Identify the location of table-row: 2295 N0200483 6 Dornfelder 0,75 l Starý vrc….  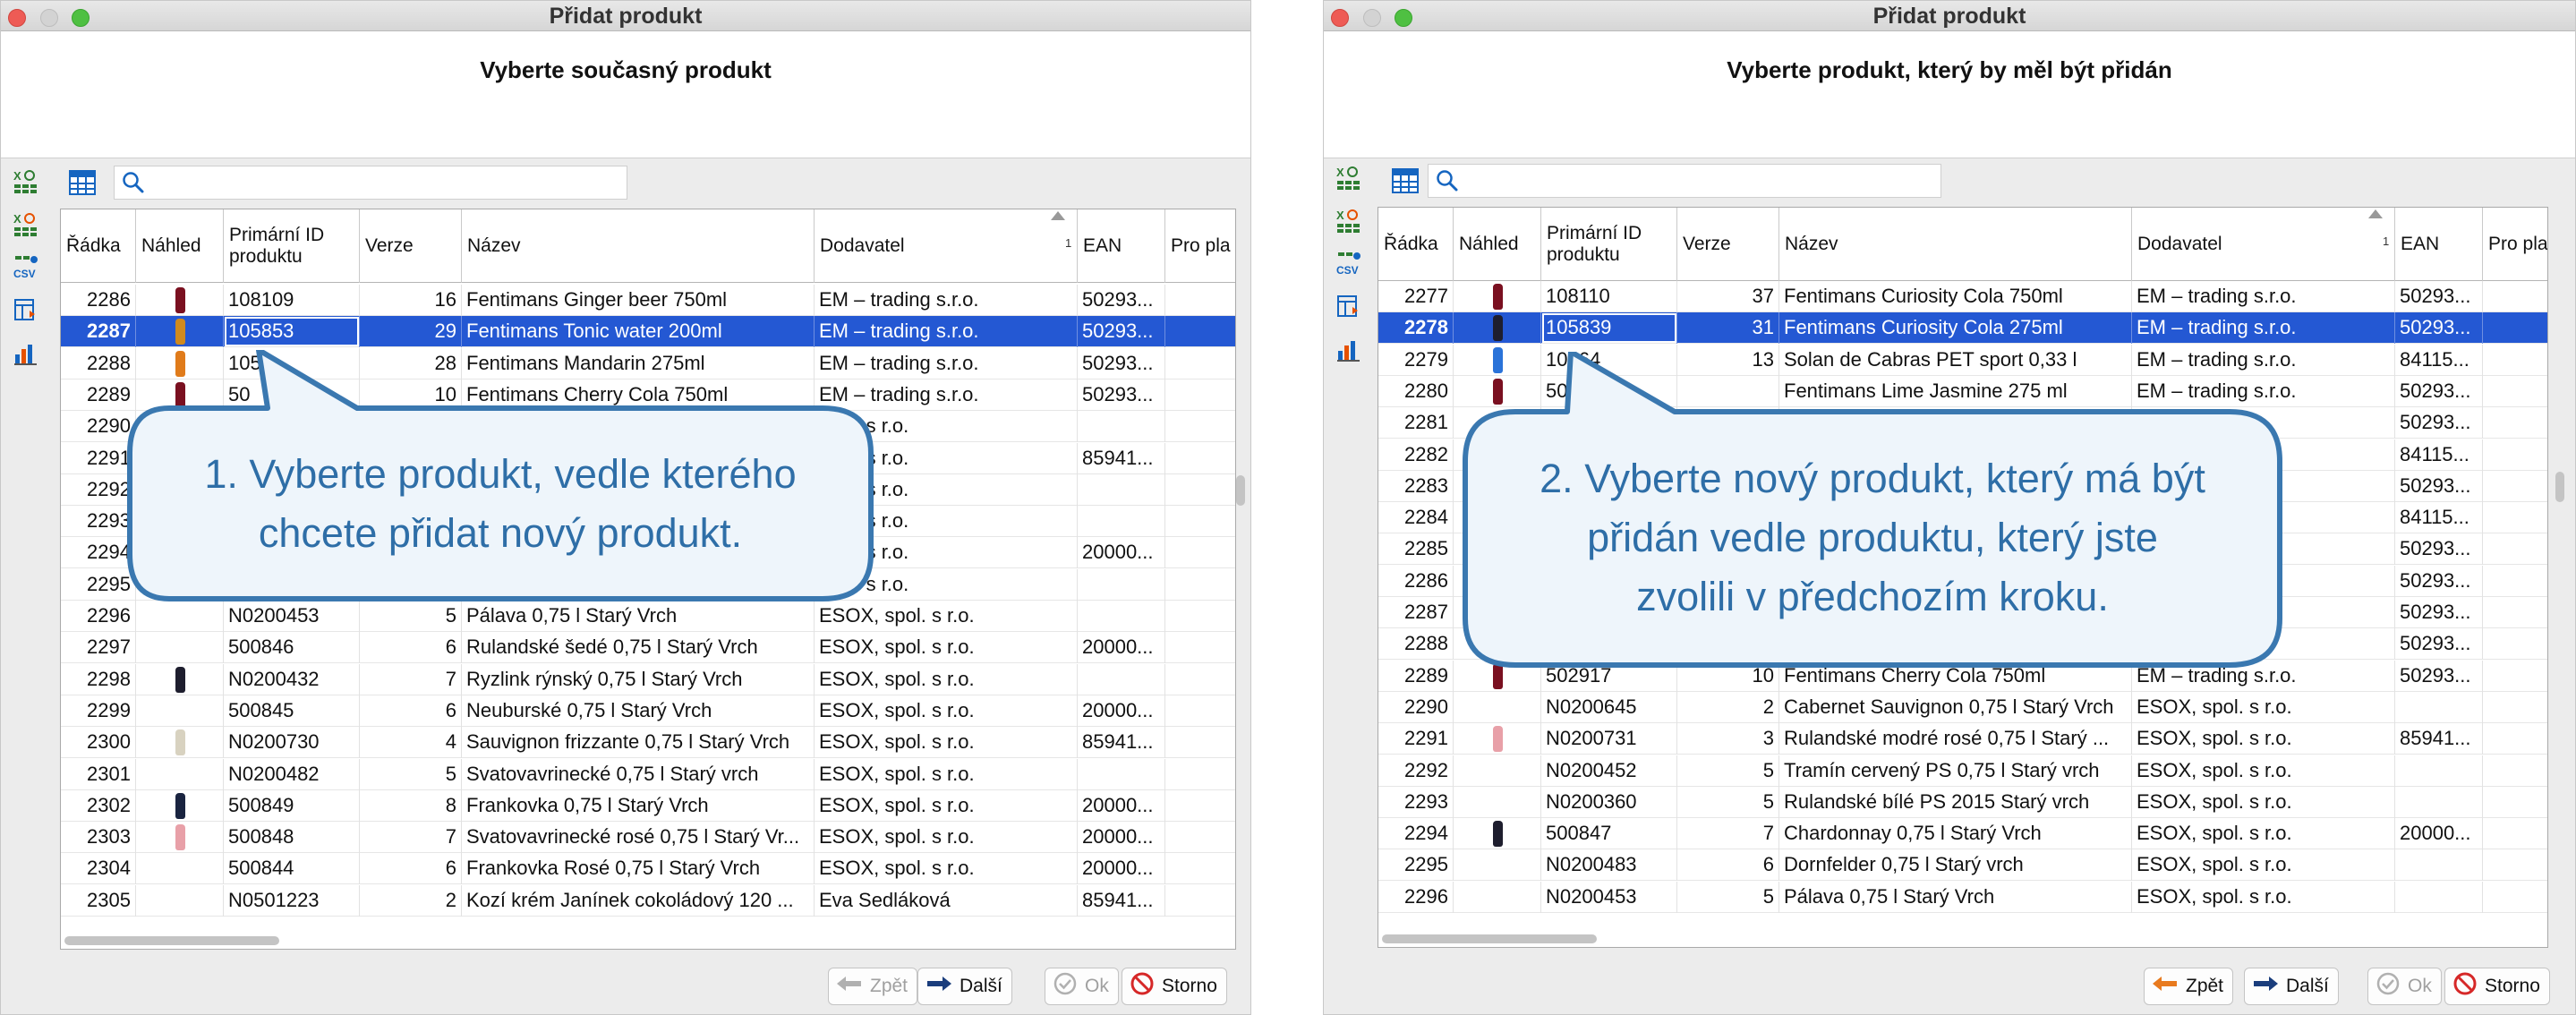
(1962, 865).